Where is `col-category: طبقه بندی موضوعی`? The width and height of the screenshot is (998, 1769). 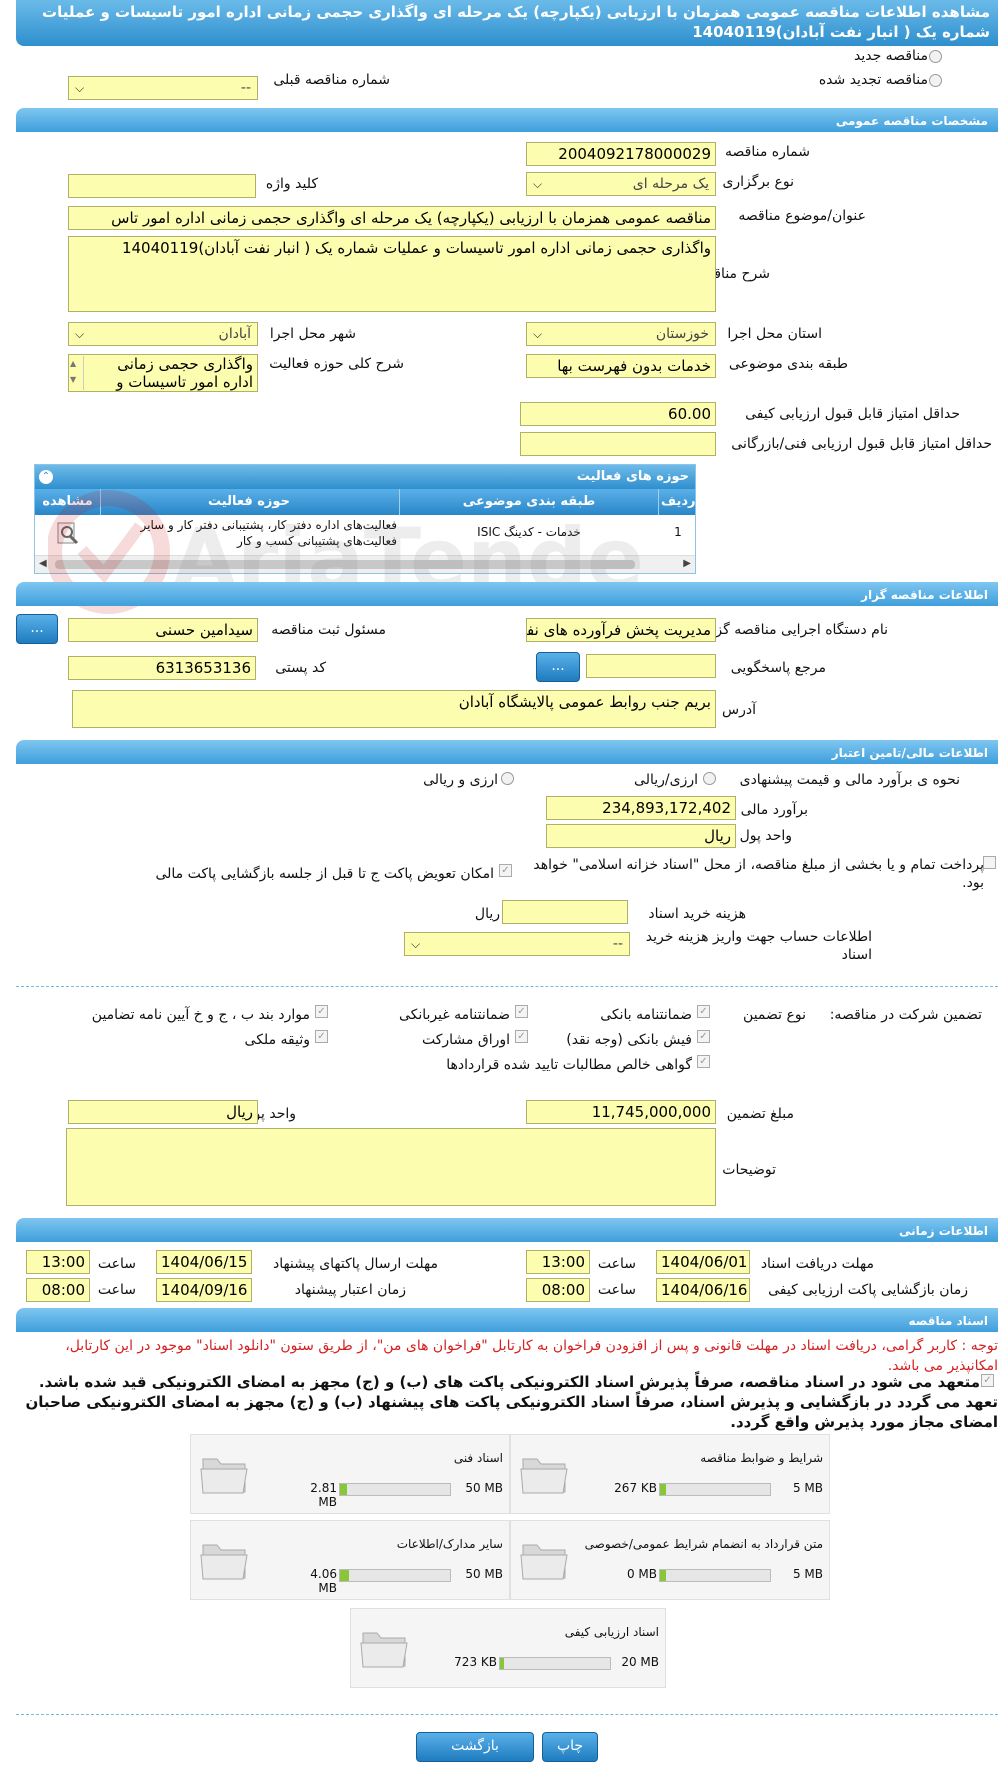
col-category: طبقه بندی موضوعی is located at coordinates (529, 502).